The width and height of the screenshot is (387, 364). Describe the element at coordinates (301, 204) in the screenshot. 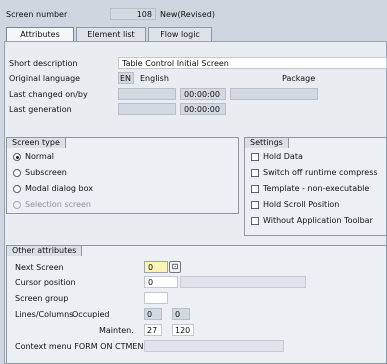

I see `checkbox-hold-scroll-position-label: Hold Scroll Position` at that location.